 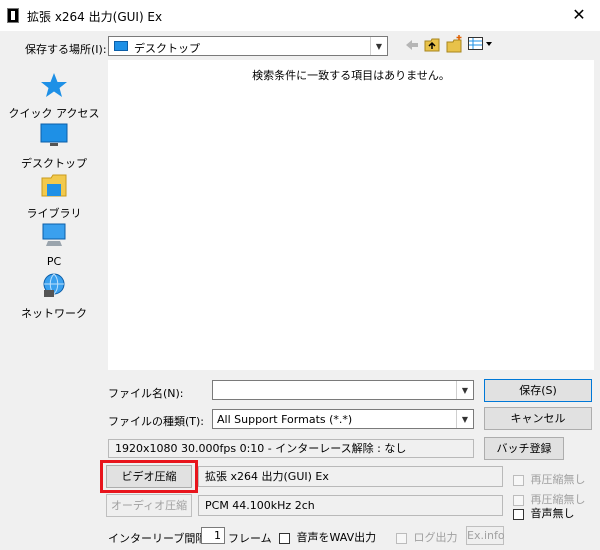 What do you see at coordinates (248, 46) in the screenshot?
I see `location-dropdown: デスクトップ ▼` at bounding box center [248, 46].